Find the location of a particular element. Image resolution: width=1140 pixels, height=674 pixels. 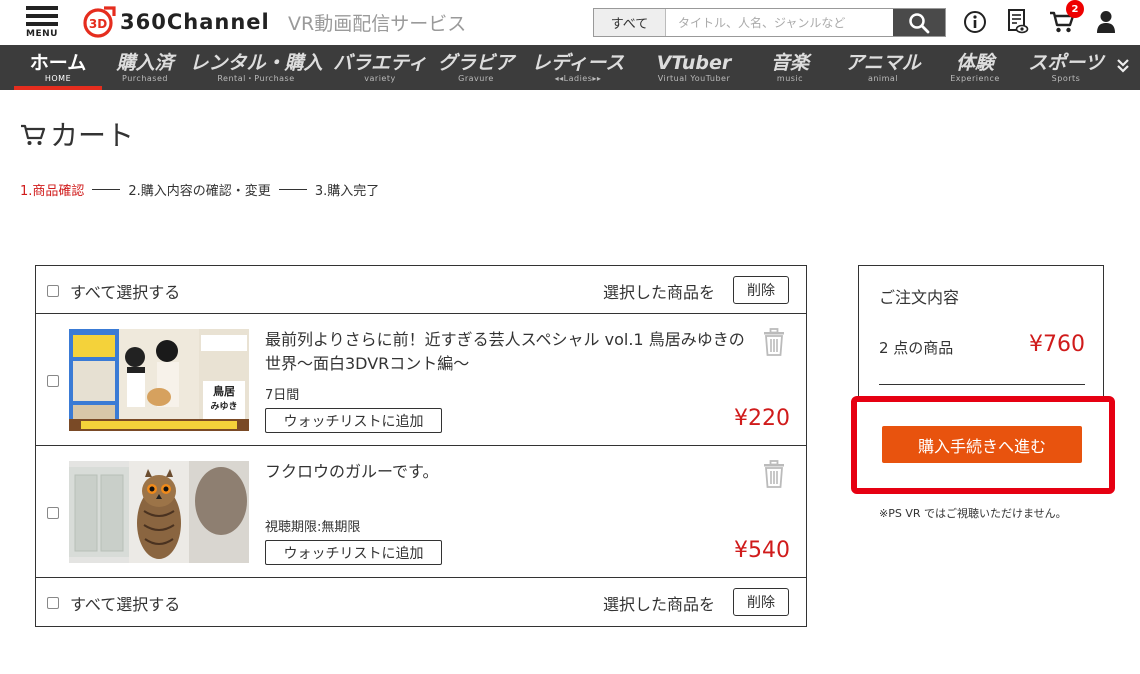

nav-item-label: 購入済 is located at coordinates (145, 63).